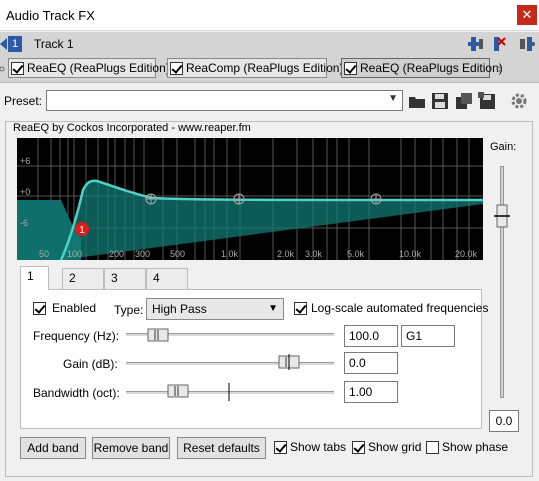 Image resolution: width=539 pixels, height=481 pixels. I want to click on remove-band-button: Remove band, so click(131, 448).